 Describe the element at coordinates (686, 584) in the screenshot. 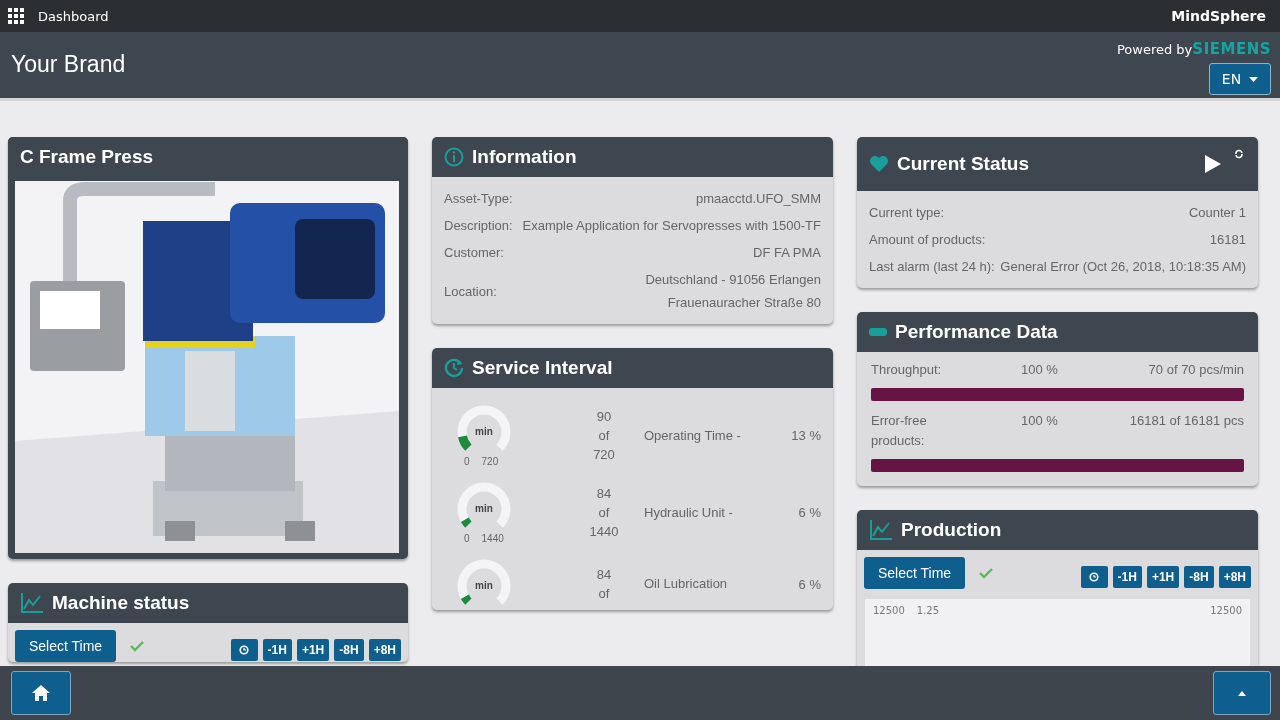

I see `interval-label: Oil Lubrication` at that location.